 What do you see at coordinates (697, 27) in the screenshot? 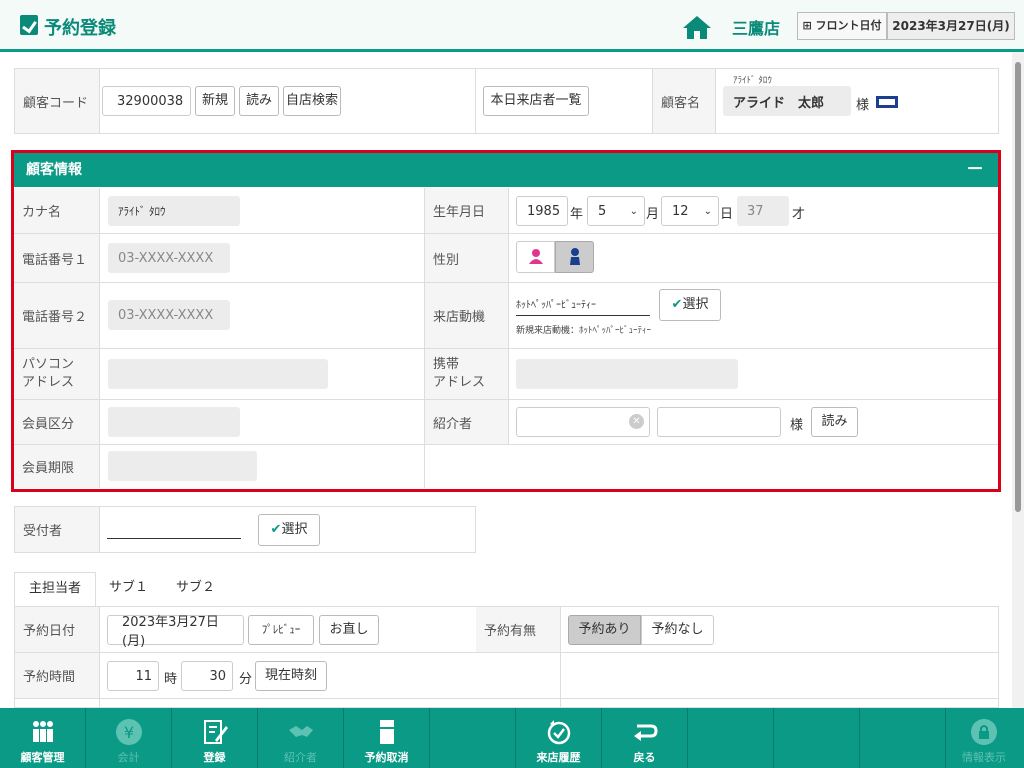
I see `home-icon` at bounding box center [697, 27].